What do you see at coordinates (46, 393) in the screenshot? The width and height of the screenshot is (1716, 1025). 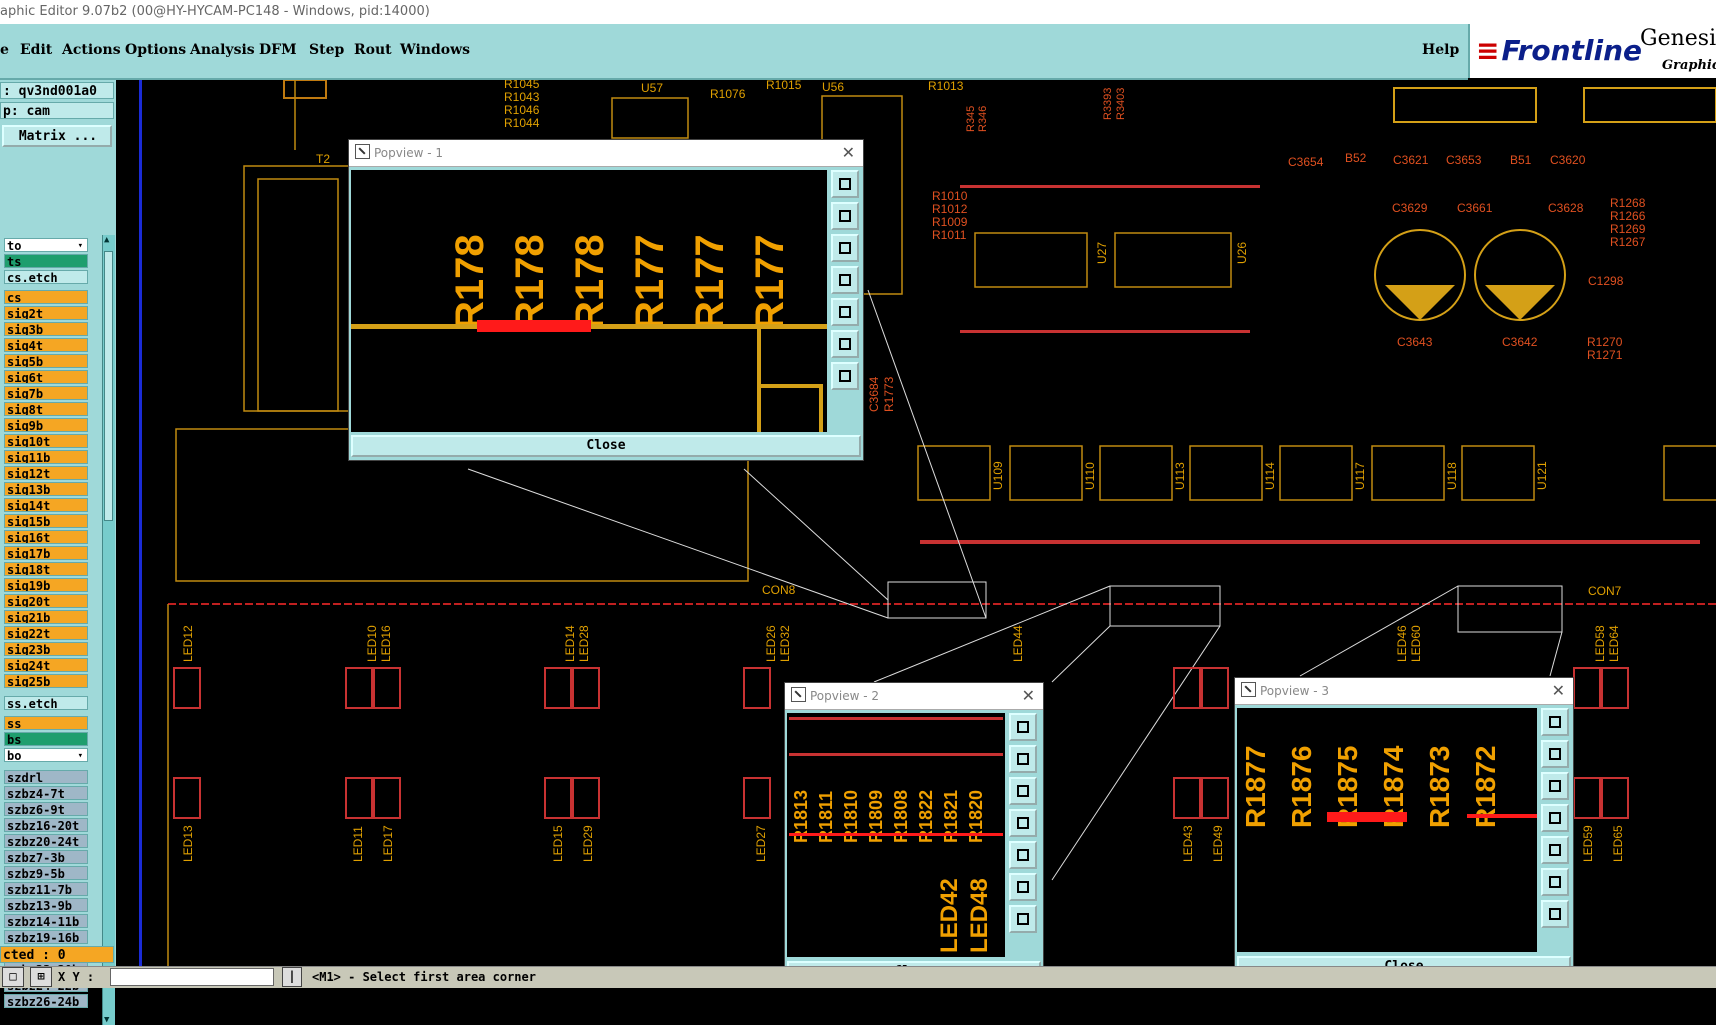 I see `layer-item: sig7b` at bounding box center [46, 393].